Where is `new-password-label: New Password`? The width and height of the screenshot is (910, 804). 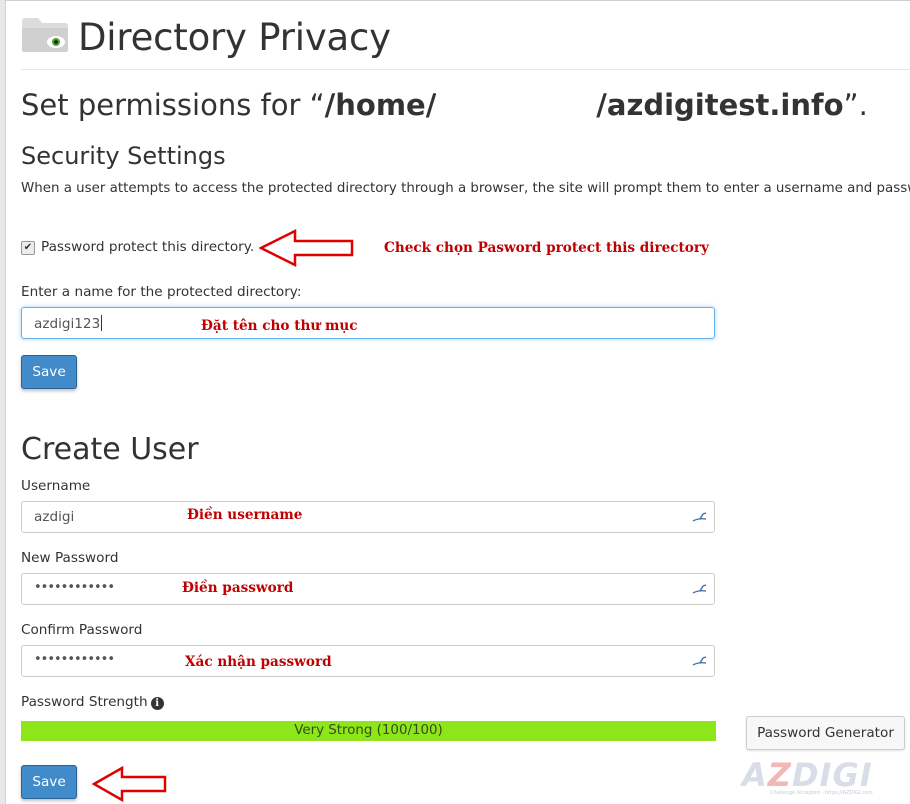
new-password-label: New Password is located at coordinates (70, 558).